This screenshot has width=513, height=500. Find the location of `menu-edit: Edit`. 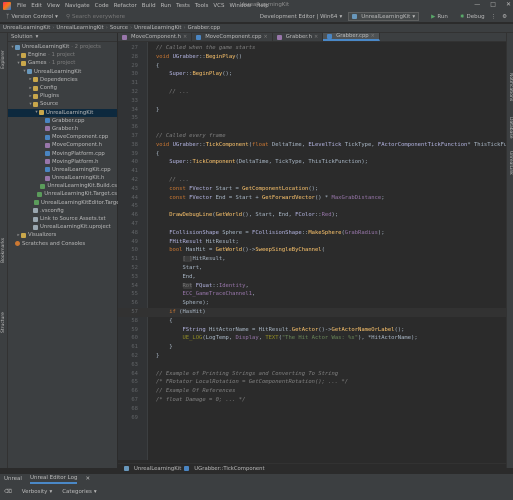

menu-edit: Edit is located at coordinates (36, 6).